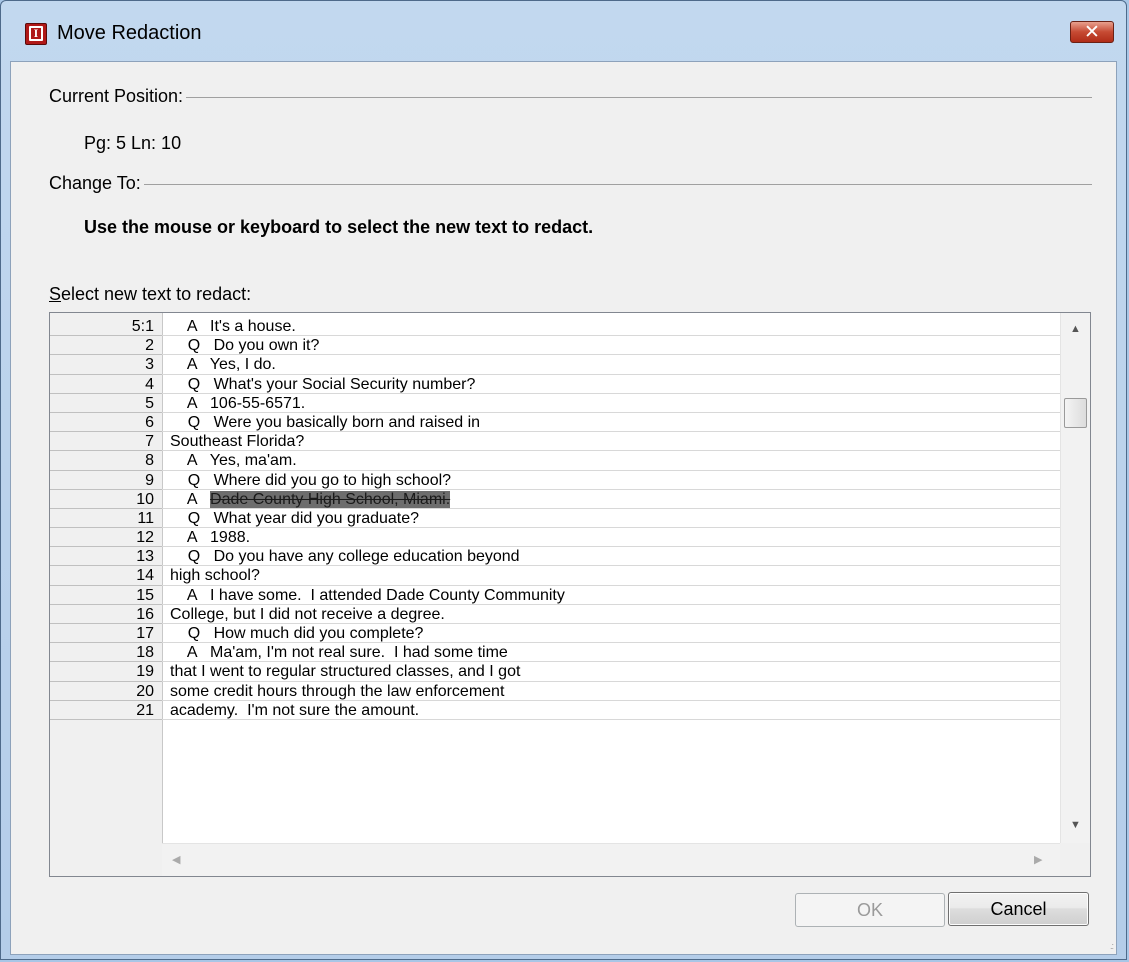  What do you see at coordinates (611, 859) in the screenshot?
I see `horizontal-scrollbar: ◀ ▶` at bounding box center [611, 859].